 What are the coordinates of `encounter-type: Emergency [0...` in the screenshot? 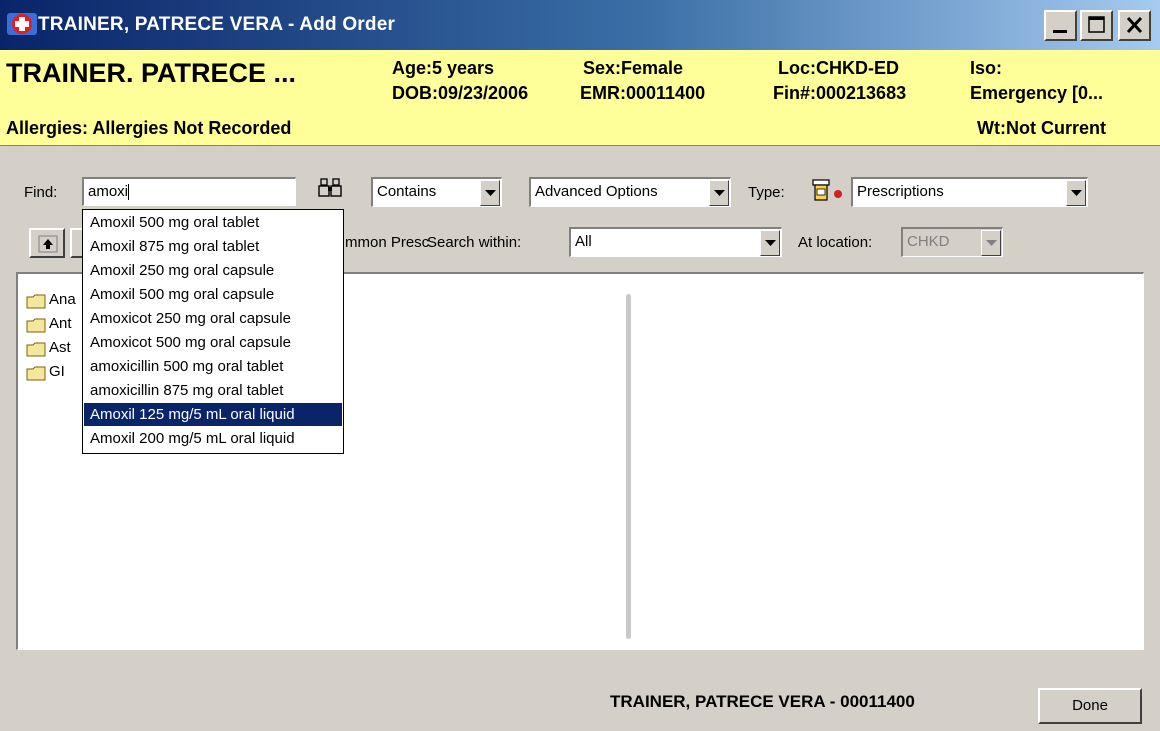 It's located at (1037, 93).